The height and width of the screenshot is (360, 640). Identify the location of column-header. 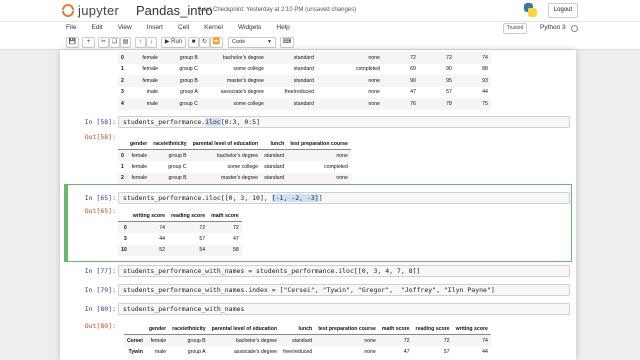
(124, 216).